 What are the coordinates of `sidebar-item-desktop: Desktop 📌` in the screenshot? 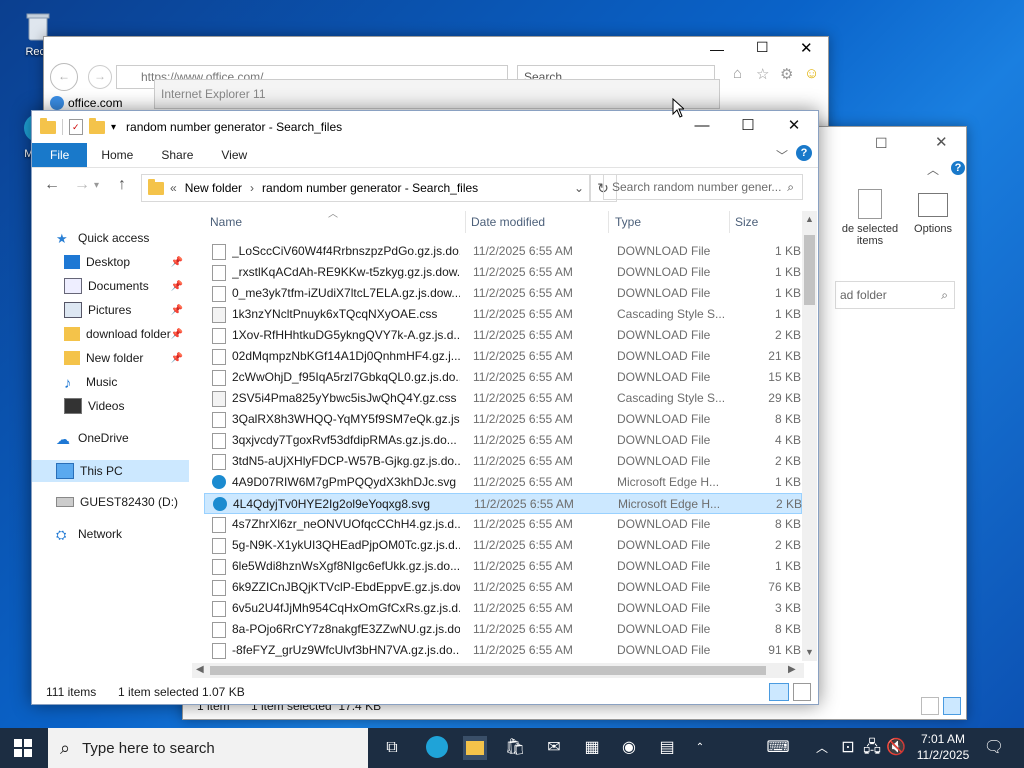 It's located at (110, 262).